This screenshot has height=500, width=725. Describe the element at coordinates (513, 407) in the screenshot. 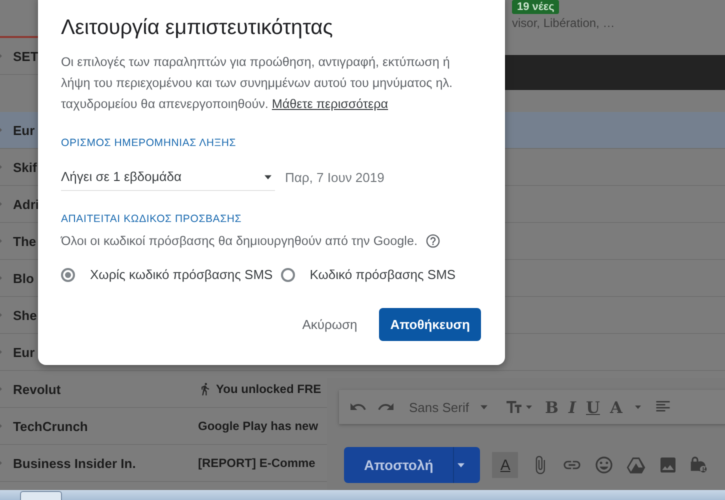

I see `text-size-icon` at that location.